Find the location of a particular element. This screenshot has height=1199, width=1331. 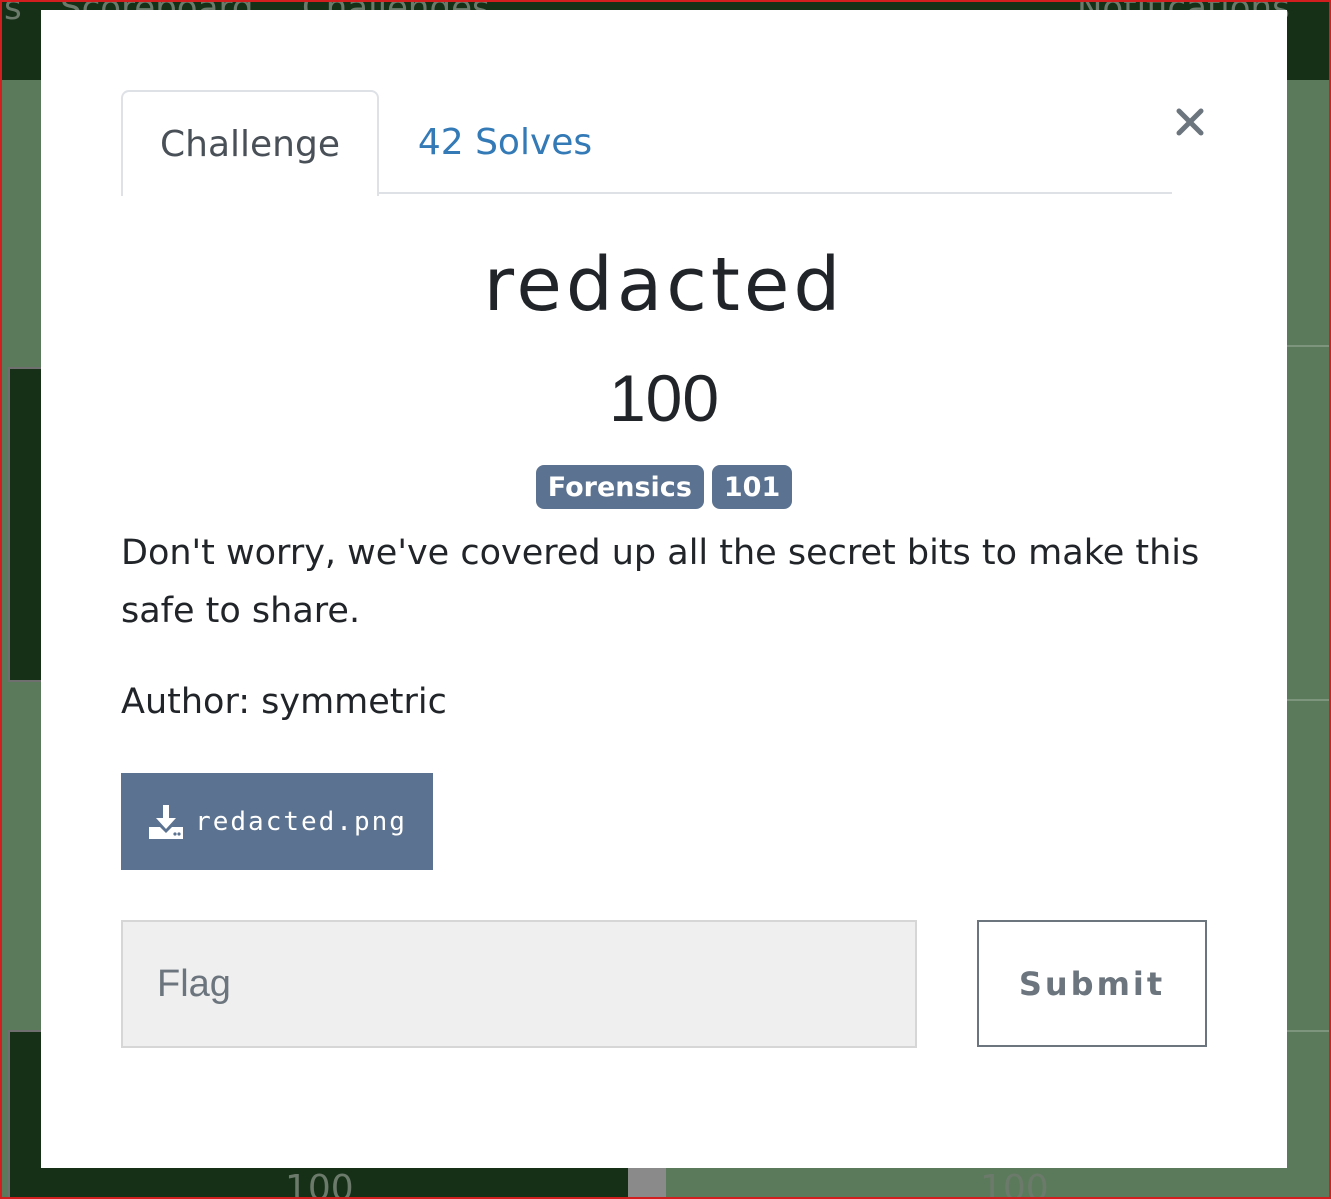

flag-input is located at coordinates (519, 984).